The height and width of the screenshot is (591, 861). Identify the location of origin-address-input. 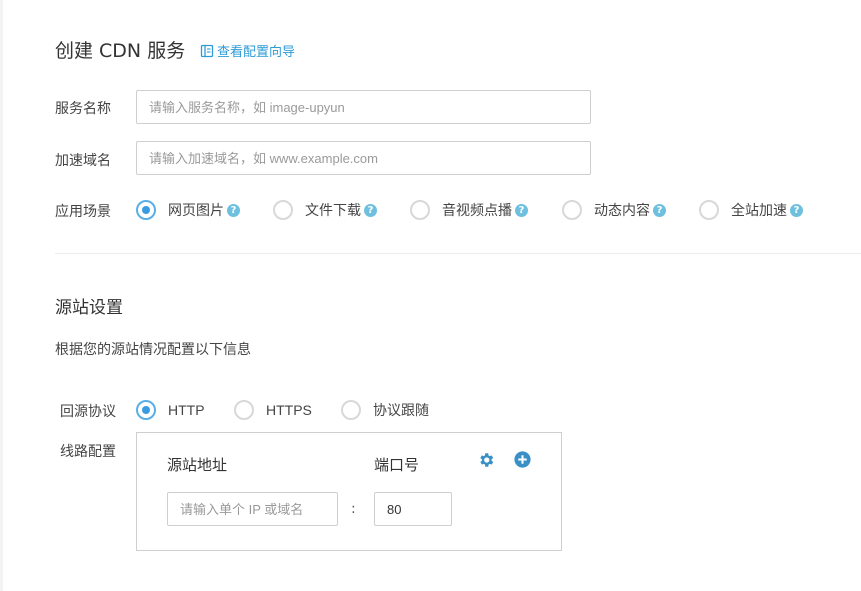
(252, 509).